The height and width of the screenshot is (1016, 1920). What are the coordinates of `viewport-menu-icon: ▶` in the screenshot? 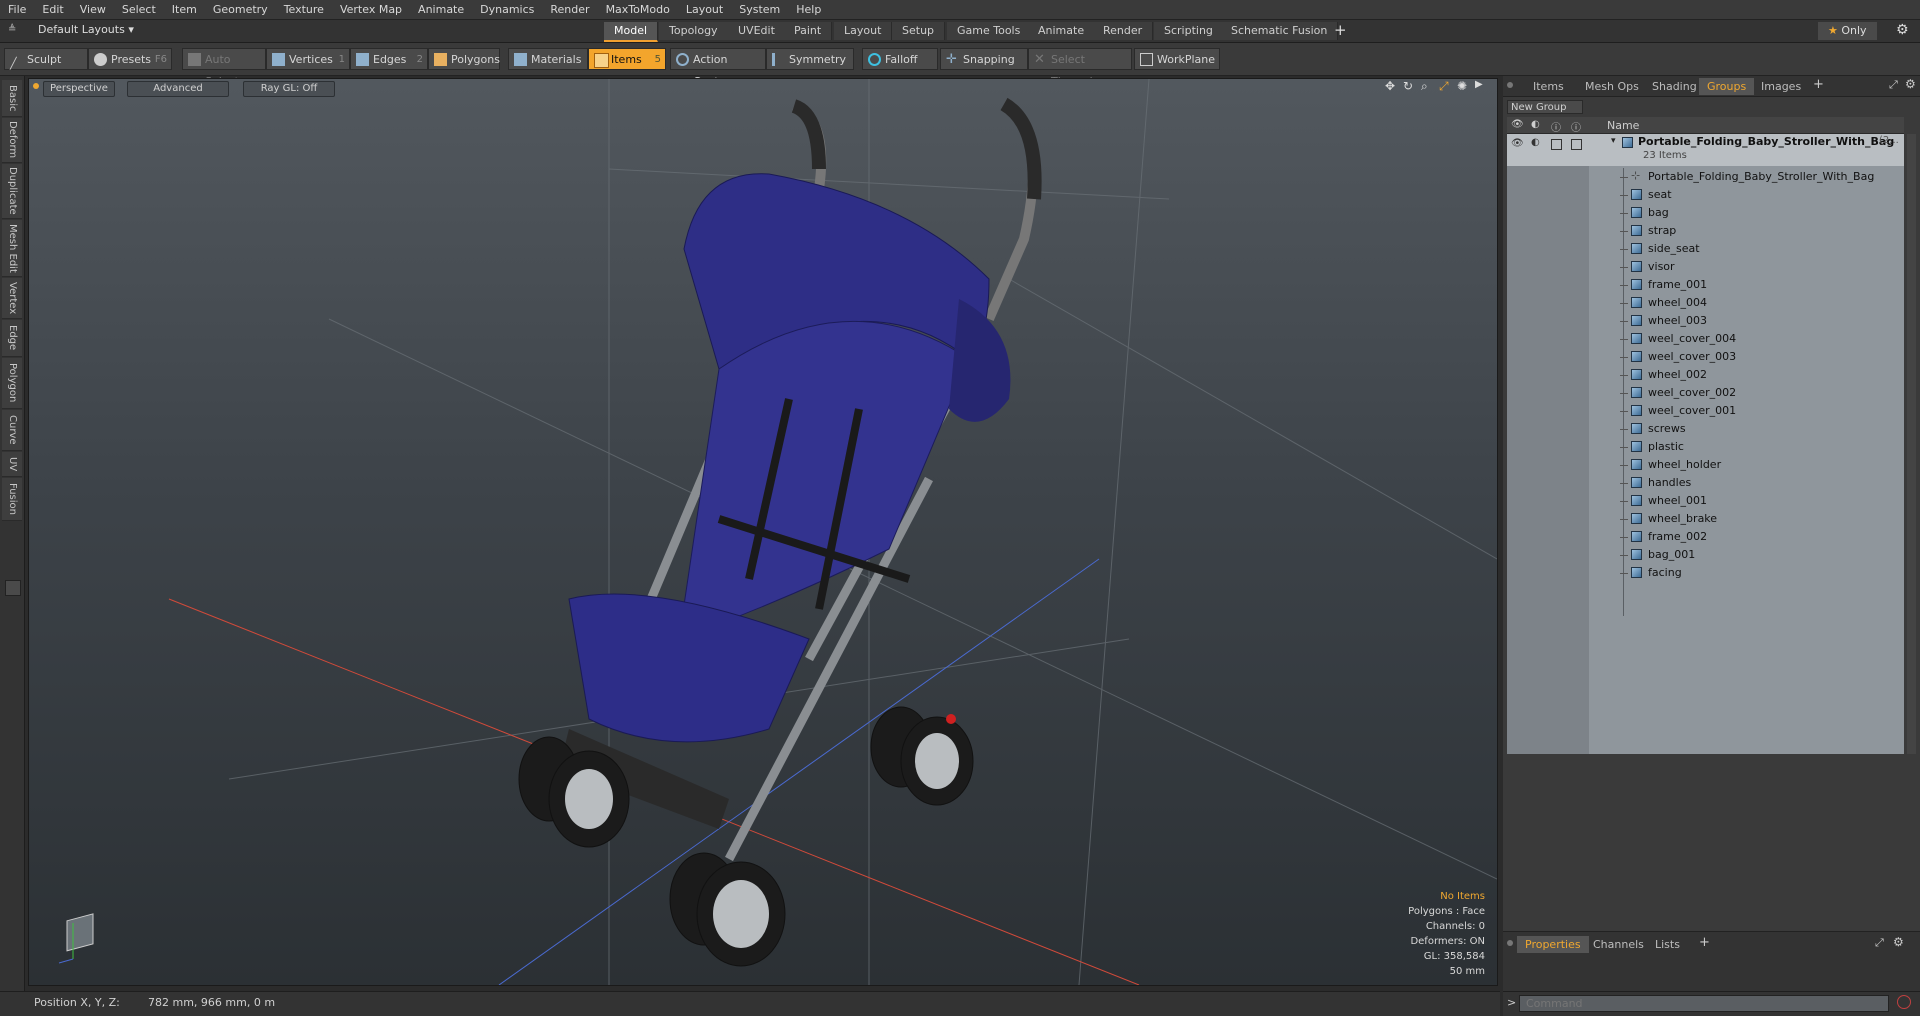 It's located at (1479, 84).